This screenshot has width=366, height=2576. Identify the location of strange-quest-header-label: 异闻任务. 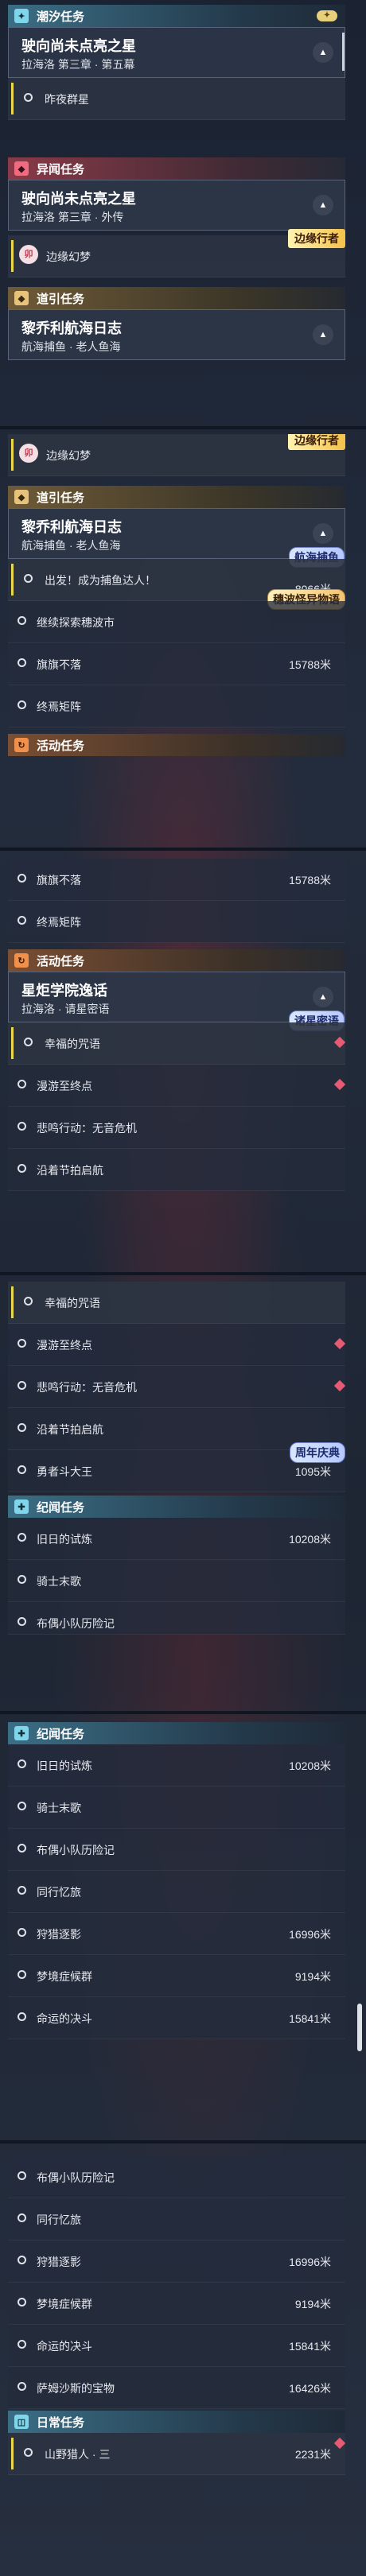
(61, 170).